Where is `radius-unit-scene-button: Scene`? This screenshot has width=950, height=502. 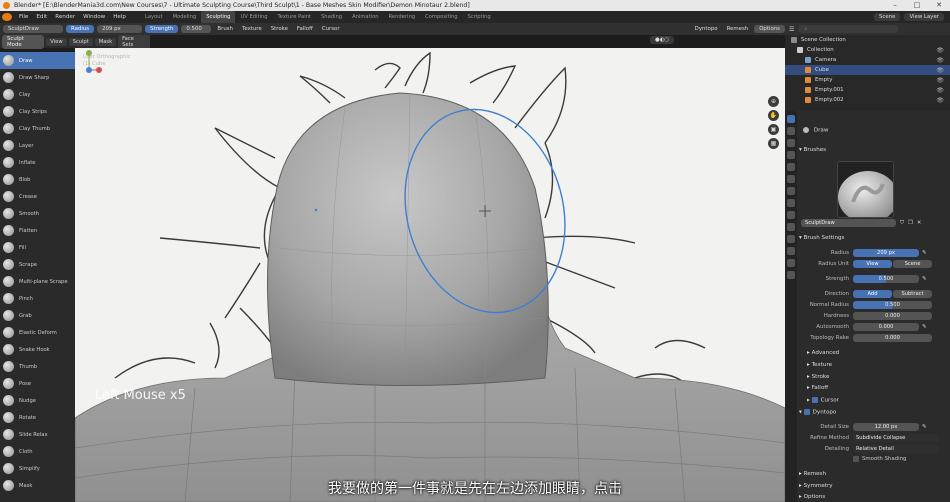 radius-unit-scene-button: Scene is located at coordinates (912, 264).